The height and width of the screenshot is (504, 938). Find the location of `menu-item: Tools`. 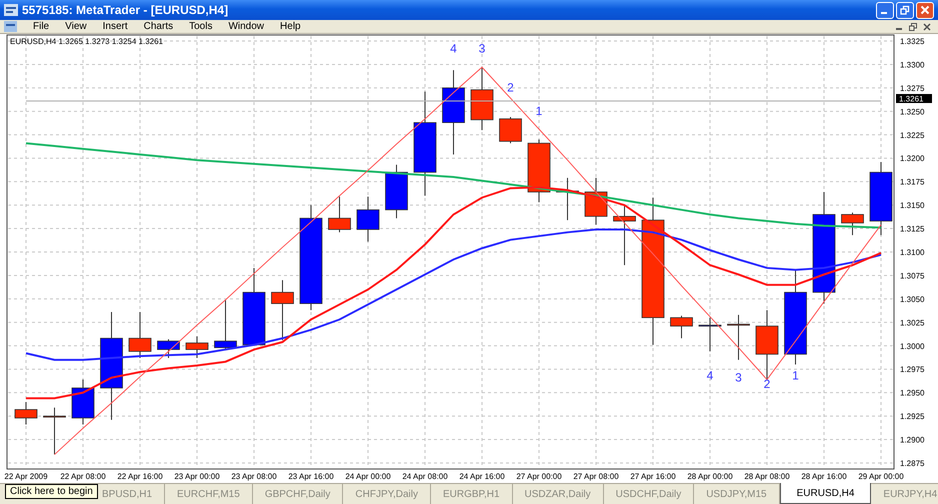

menu-item: Tools is located at coordinates (200, 26).